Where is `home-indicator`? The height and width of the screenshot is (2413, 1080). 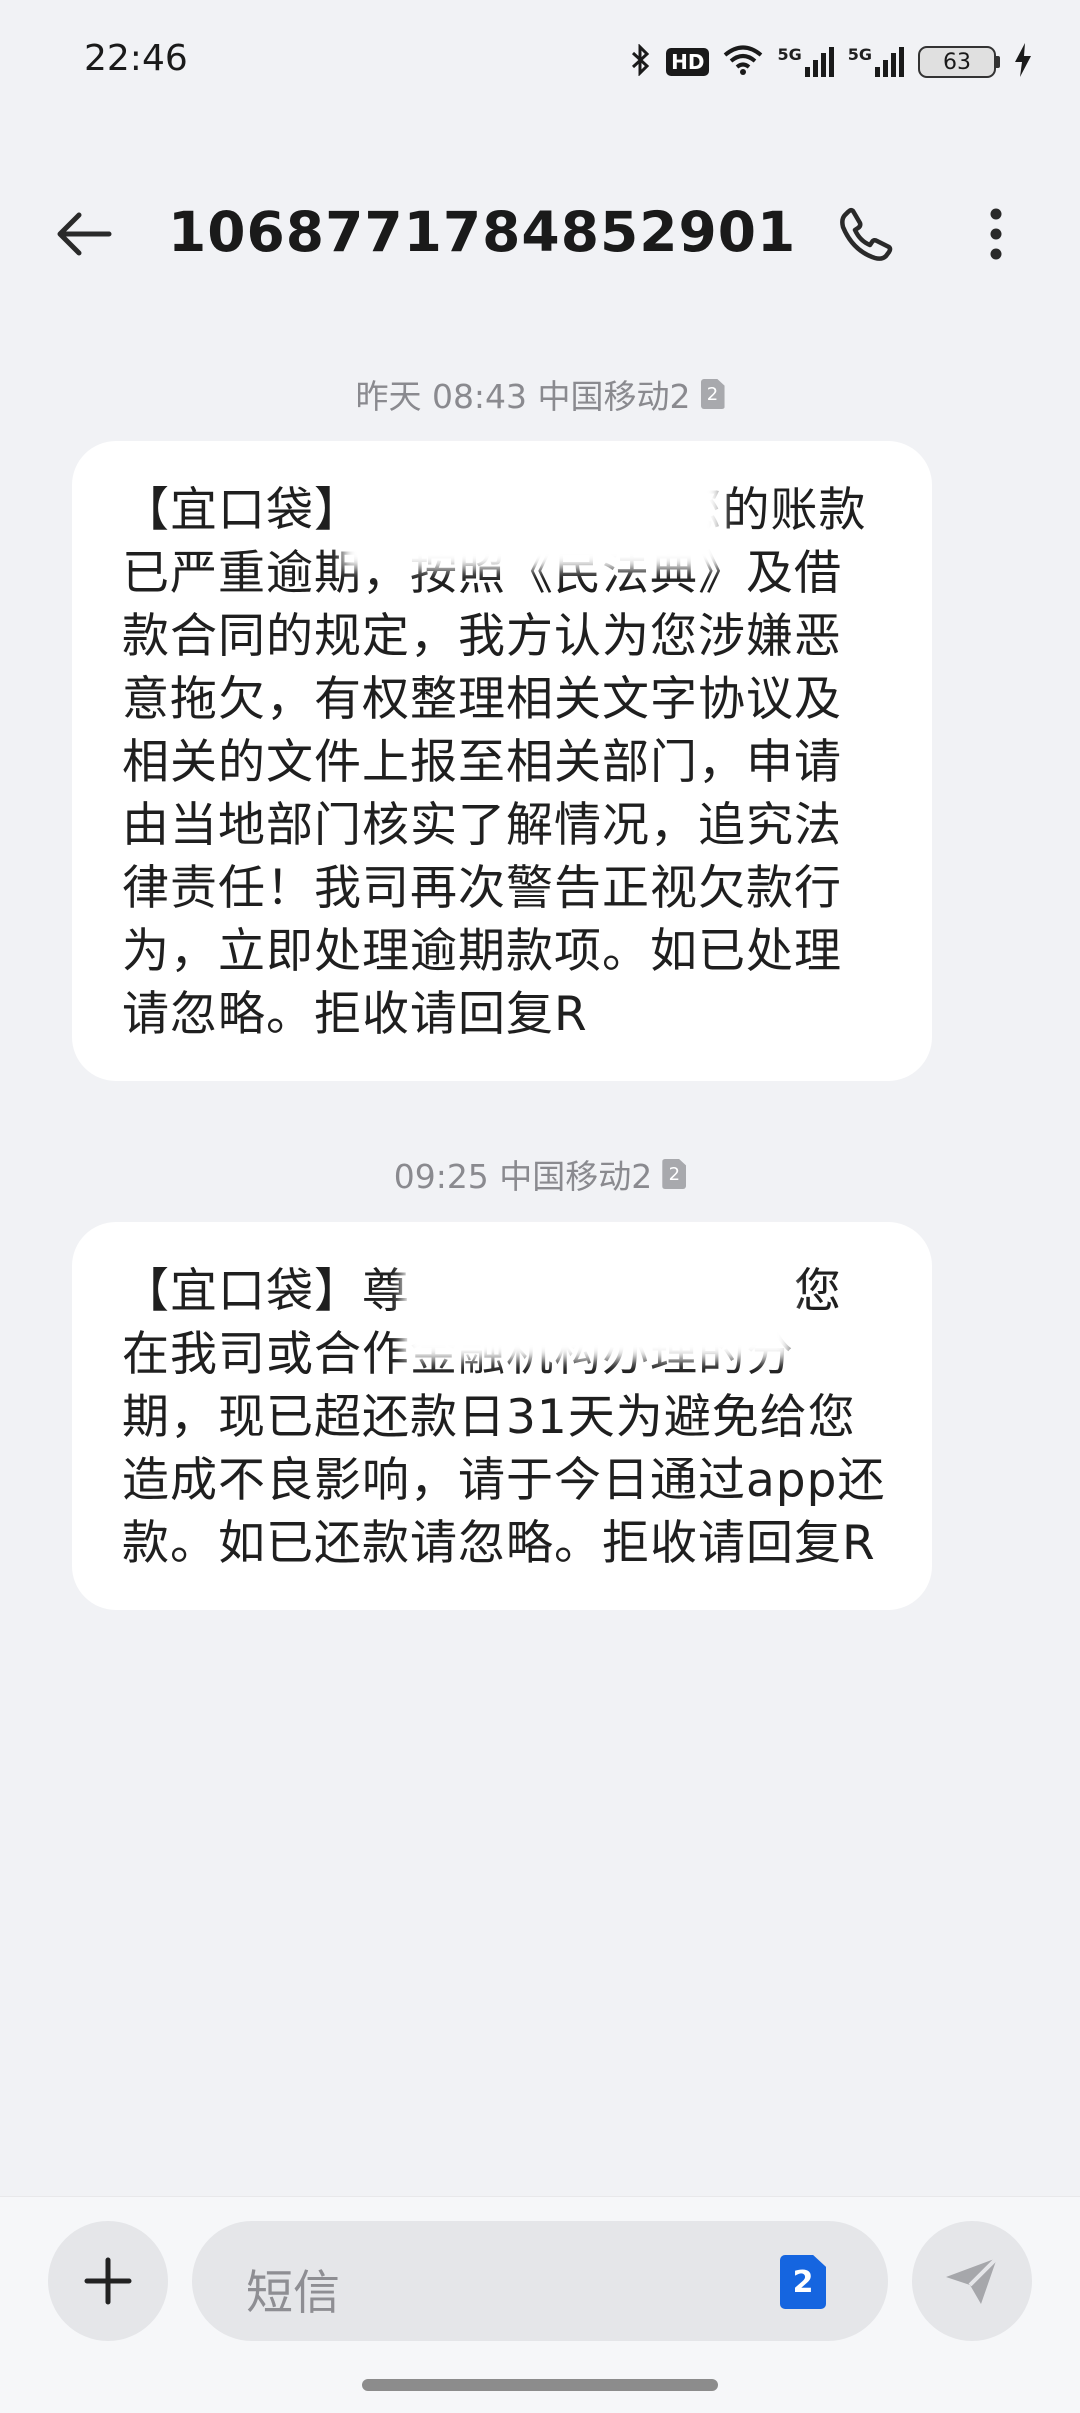
home-indicator is located at coordinates (540, 2385).